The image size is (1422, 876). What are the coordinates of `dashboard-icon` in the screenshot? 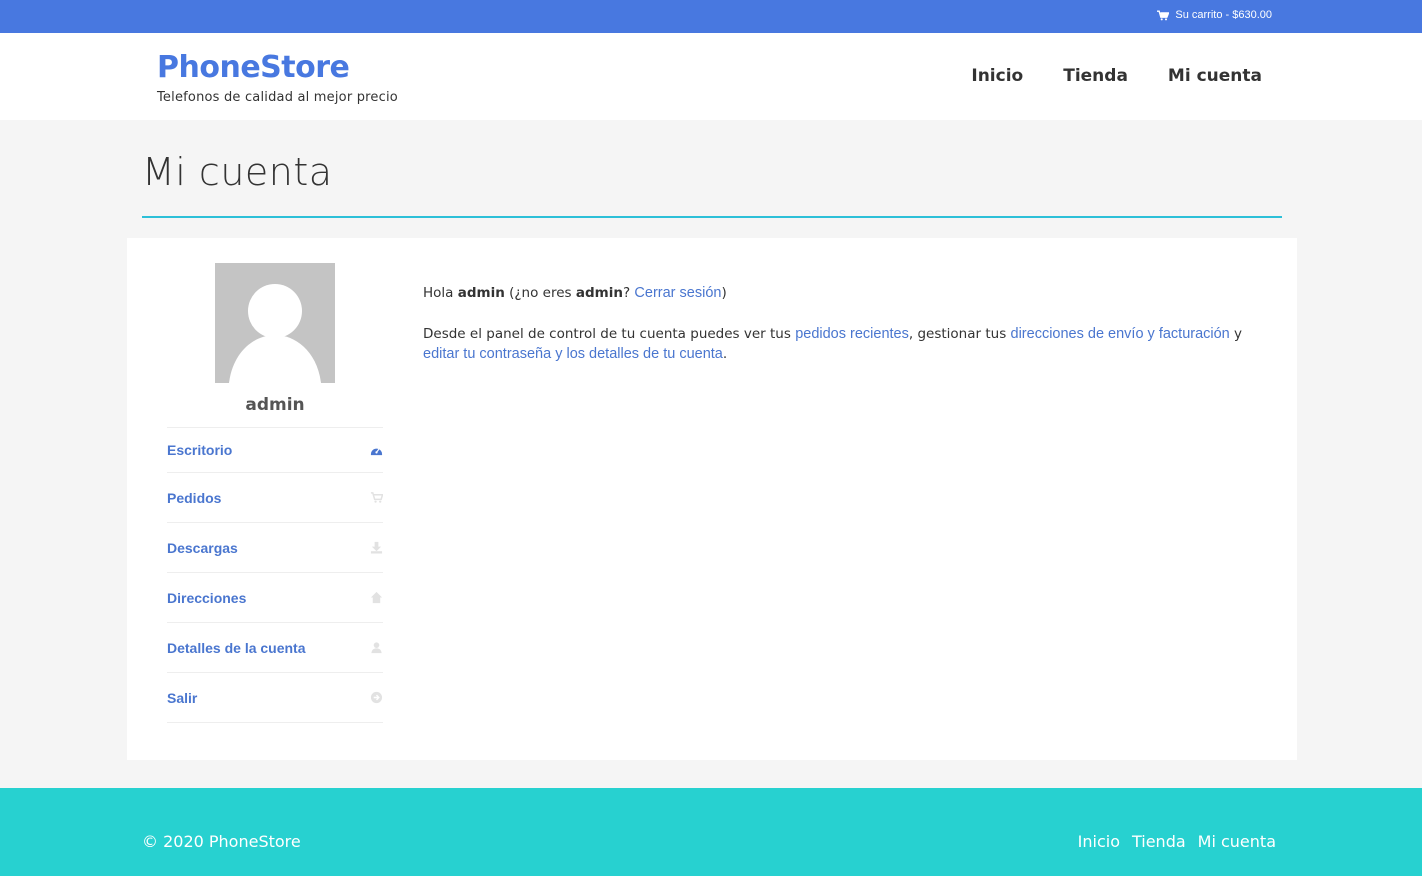 It's located at (376, 450).